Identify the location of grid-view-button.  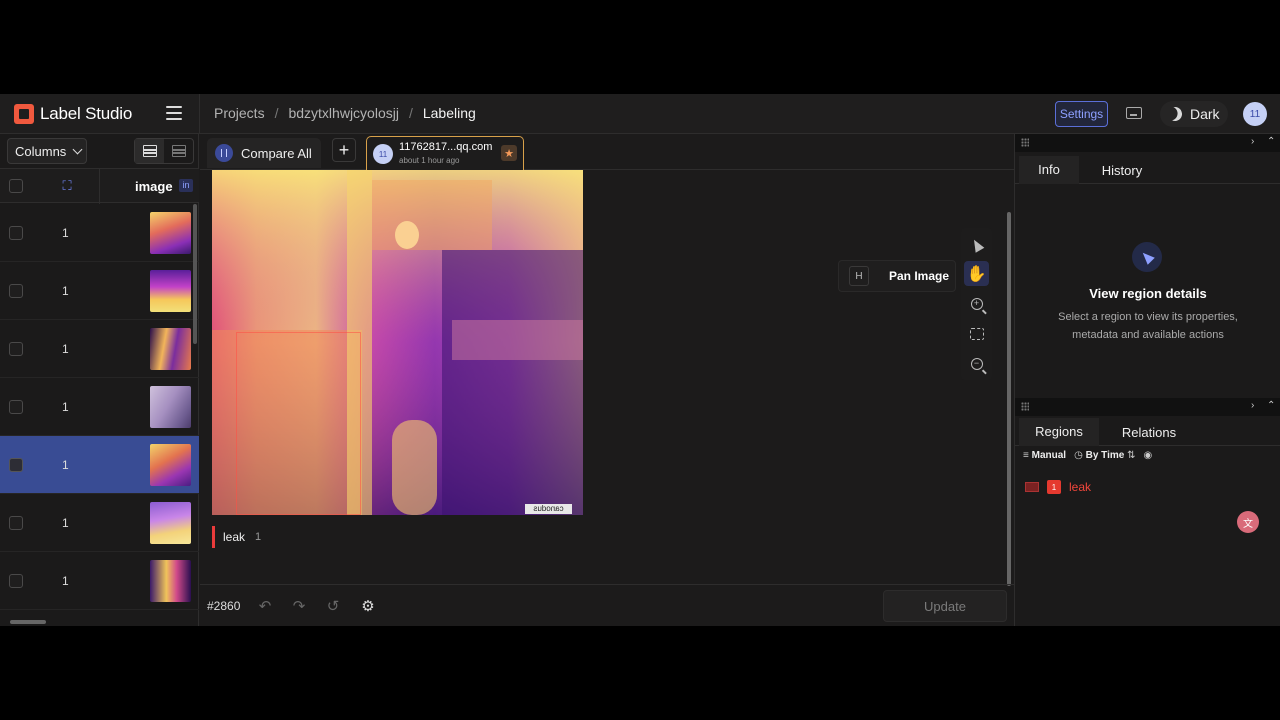
(178, 151).